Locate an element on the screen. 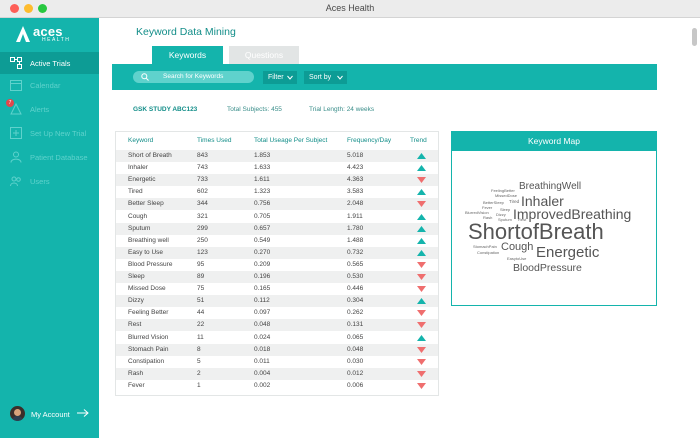 Image resolution: width=700 pixels, height=438 pixels. sidebar-item-label: Calendar is located at coordinates (45, 85).